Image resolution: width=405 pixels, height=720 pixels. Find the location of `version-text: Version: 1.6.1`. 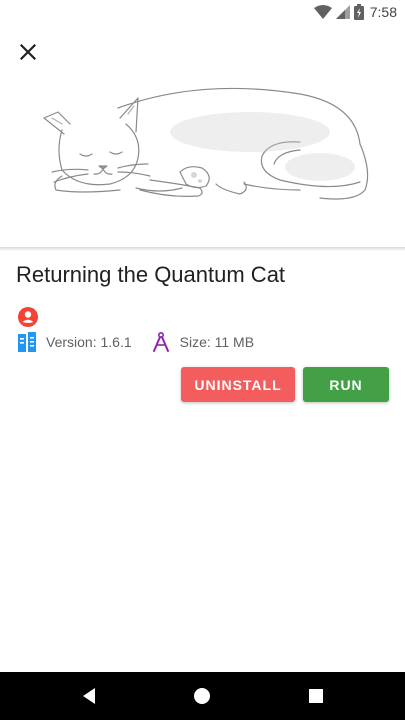

version-text: Version: 1.6.1 is located at coordinates (89, 342).